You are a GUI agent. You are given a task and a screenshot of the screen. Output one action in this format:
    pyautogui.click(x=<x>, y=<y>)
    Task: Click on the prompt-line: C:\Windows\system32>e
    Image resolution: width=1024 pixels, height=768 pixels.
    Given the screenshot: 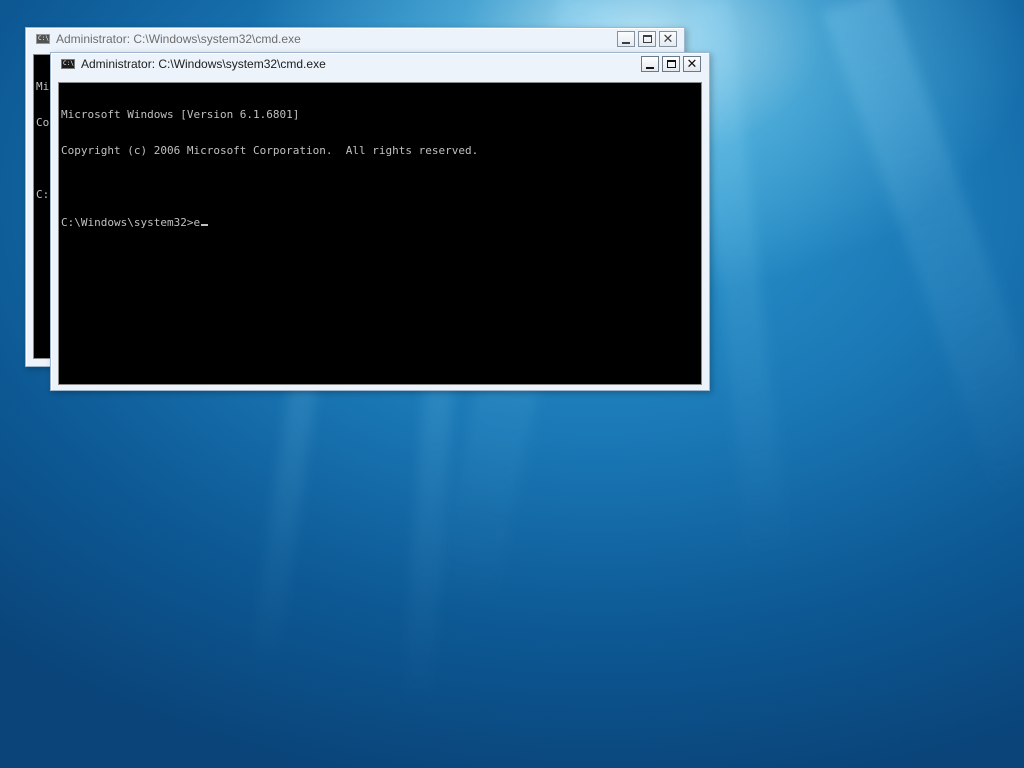 What is the action you would take?
    pyautogui.click(x=381, y=223)
    